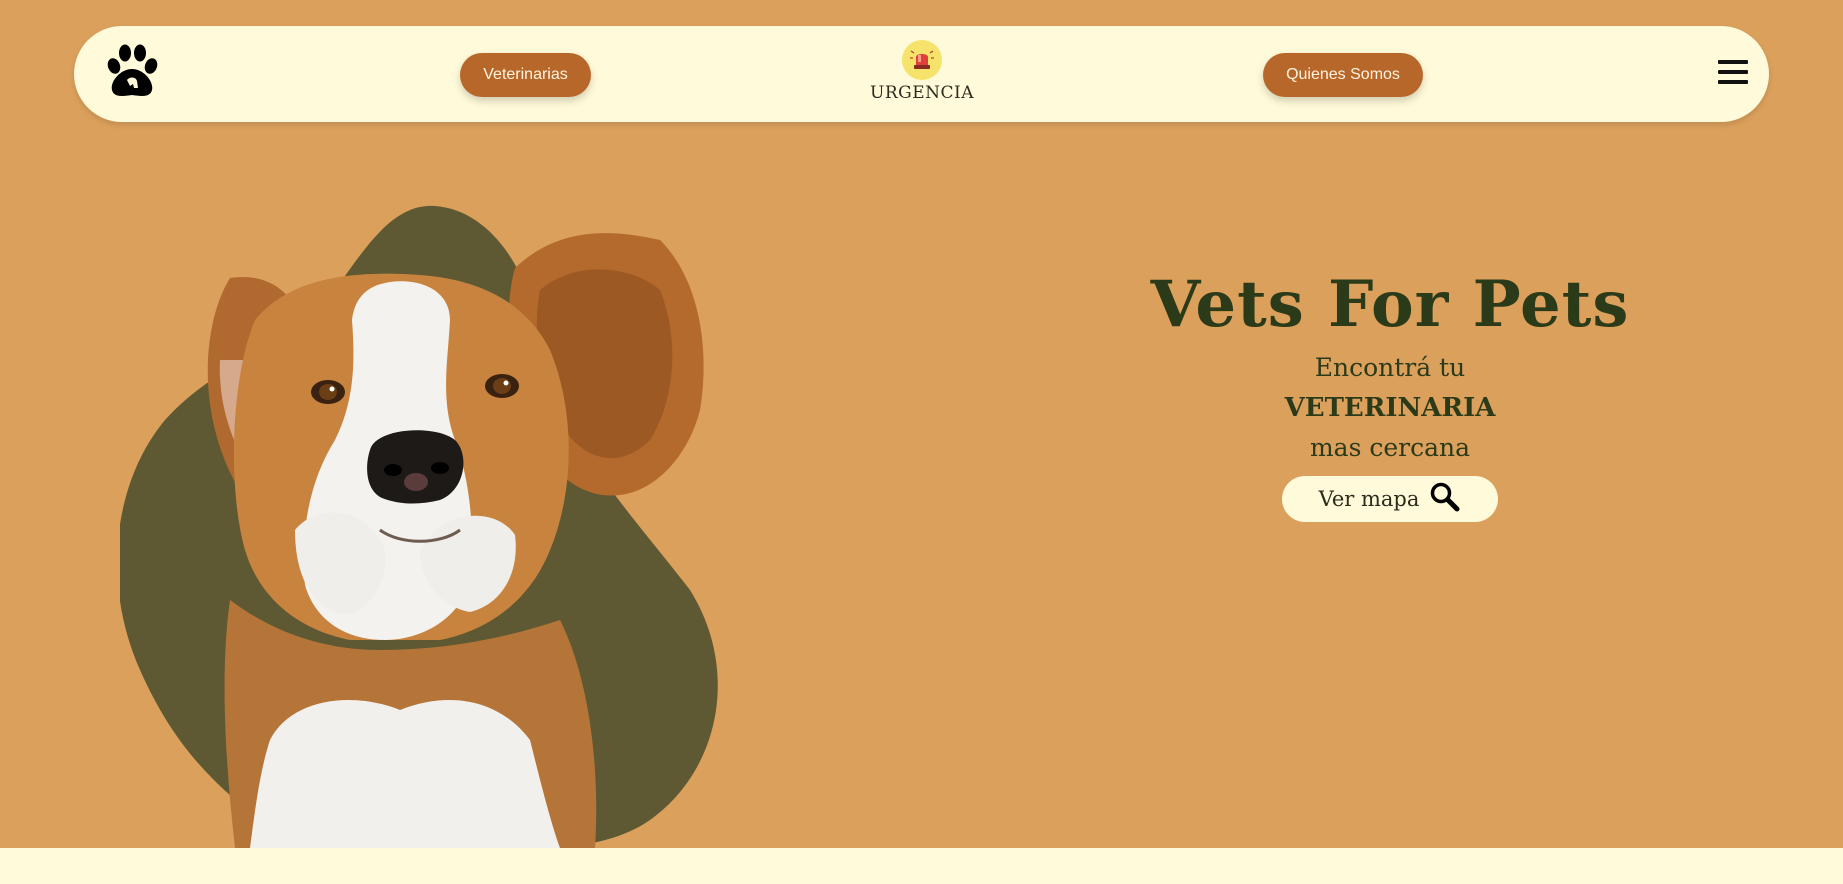  Describe the element at coordinates (922, 60) in the screenshot. I see `siren-icon` at that location.